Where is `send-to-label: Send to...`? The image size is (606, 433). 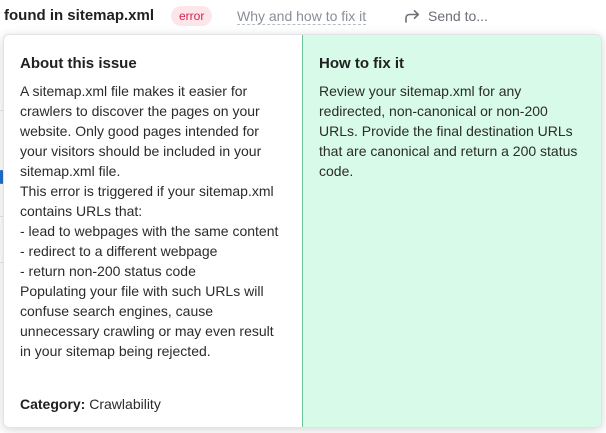 send-to-label: Send to... is located at coordinates (458, 16).